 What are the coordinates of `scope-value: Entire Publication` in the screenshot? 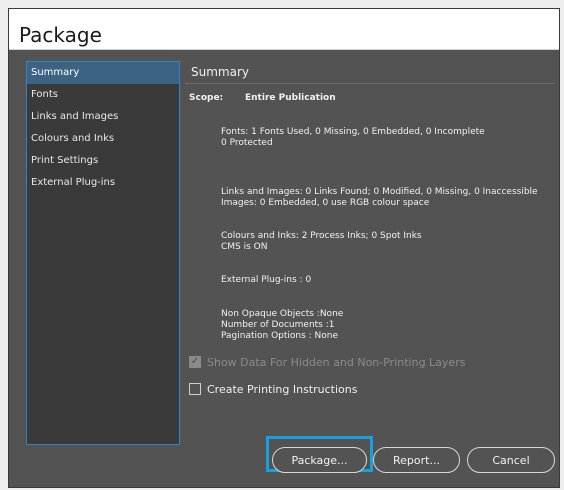 It's located at (290, 98).